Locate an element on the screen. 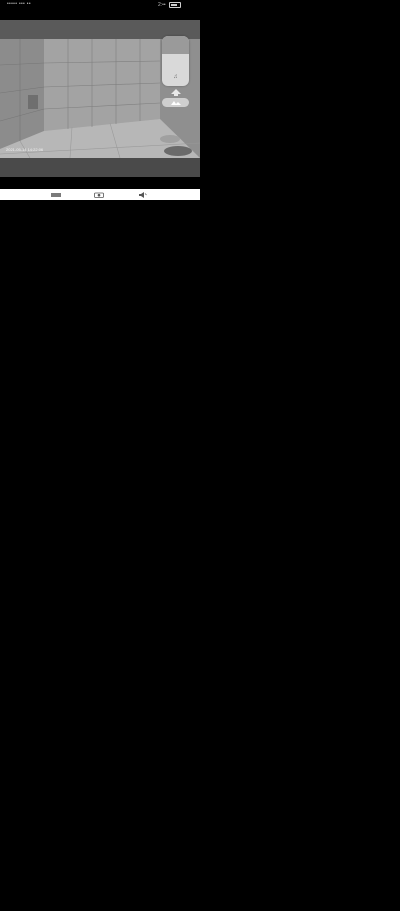 The height and width of the screenshot is (911, 400). camera-icon is located at coordinates (99, 194).